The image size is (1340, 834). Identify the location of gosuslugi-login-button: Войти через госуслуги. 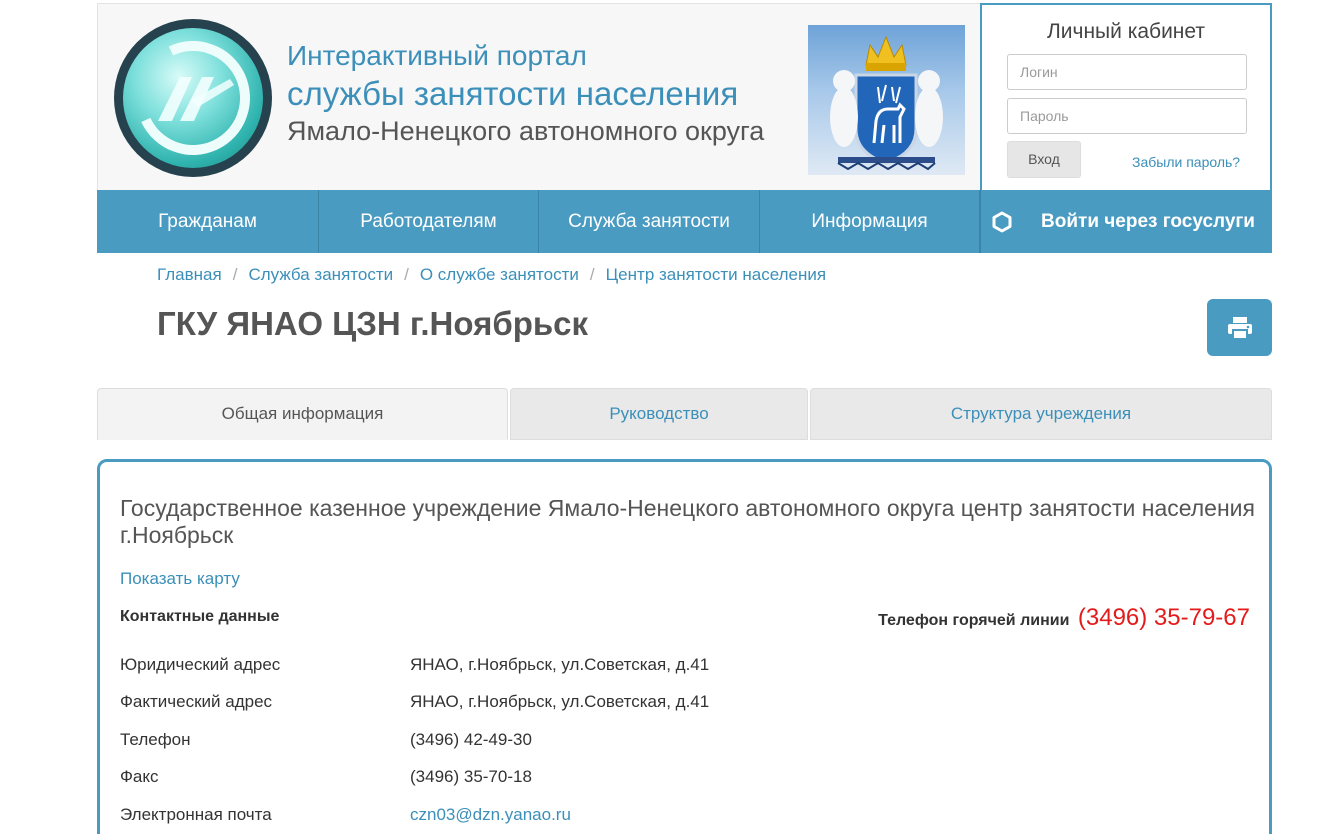
(1126, 221).